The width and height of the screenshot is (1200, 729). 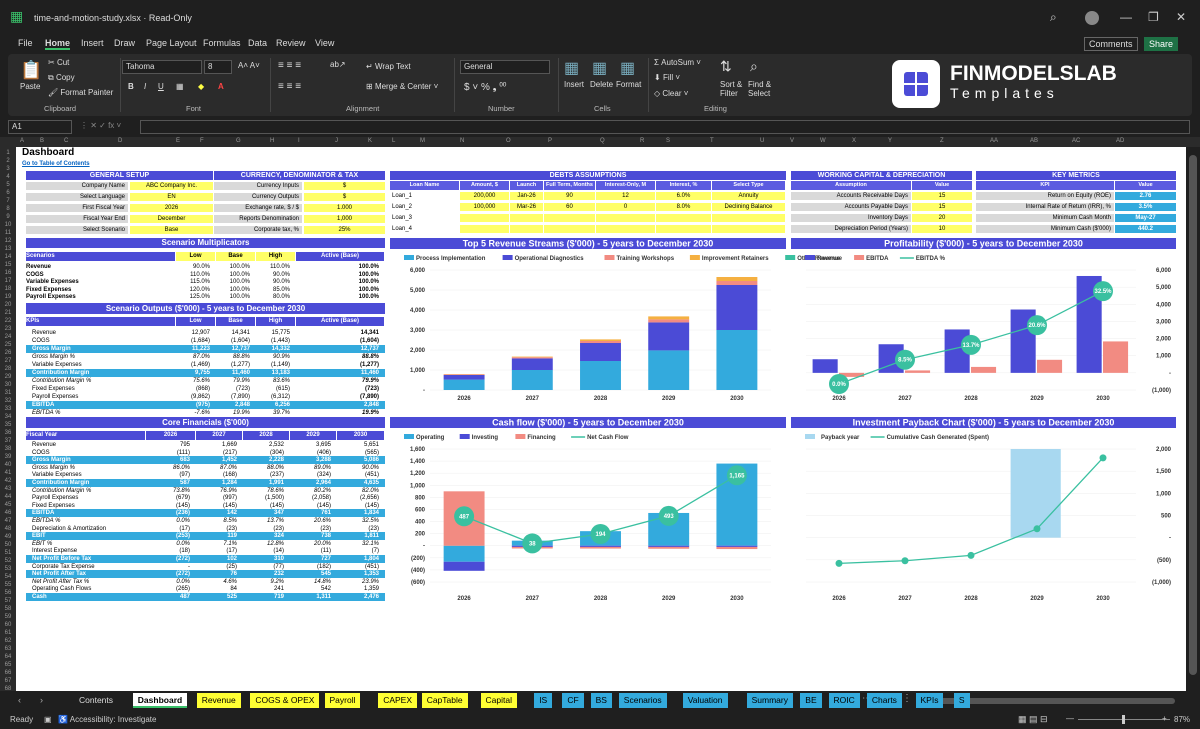 What do you see at coordinates (61, 78) in the screenshot?
I see `copy-button: ⧉ Copy` at bounding box center [61, 78].